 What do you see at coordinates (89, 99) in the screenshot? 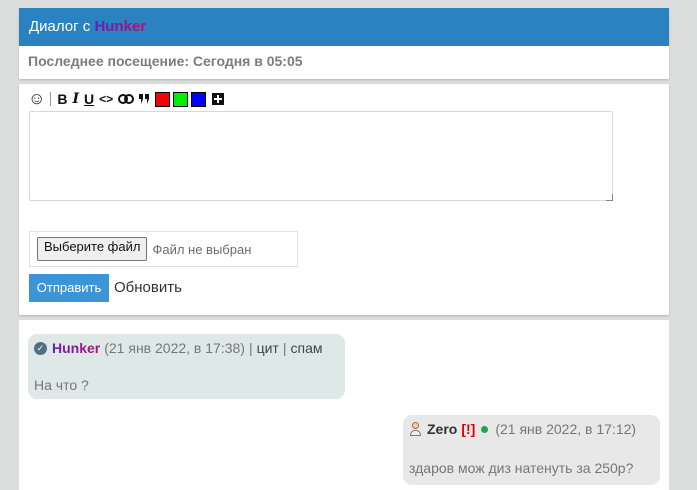
I see `underline-button: U` at bounding box center [89, 99].